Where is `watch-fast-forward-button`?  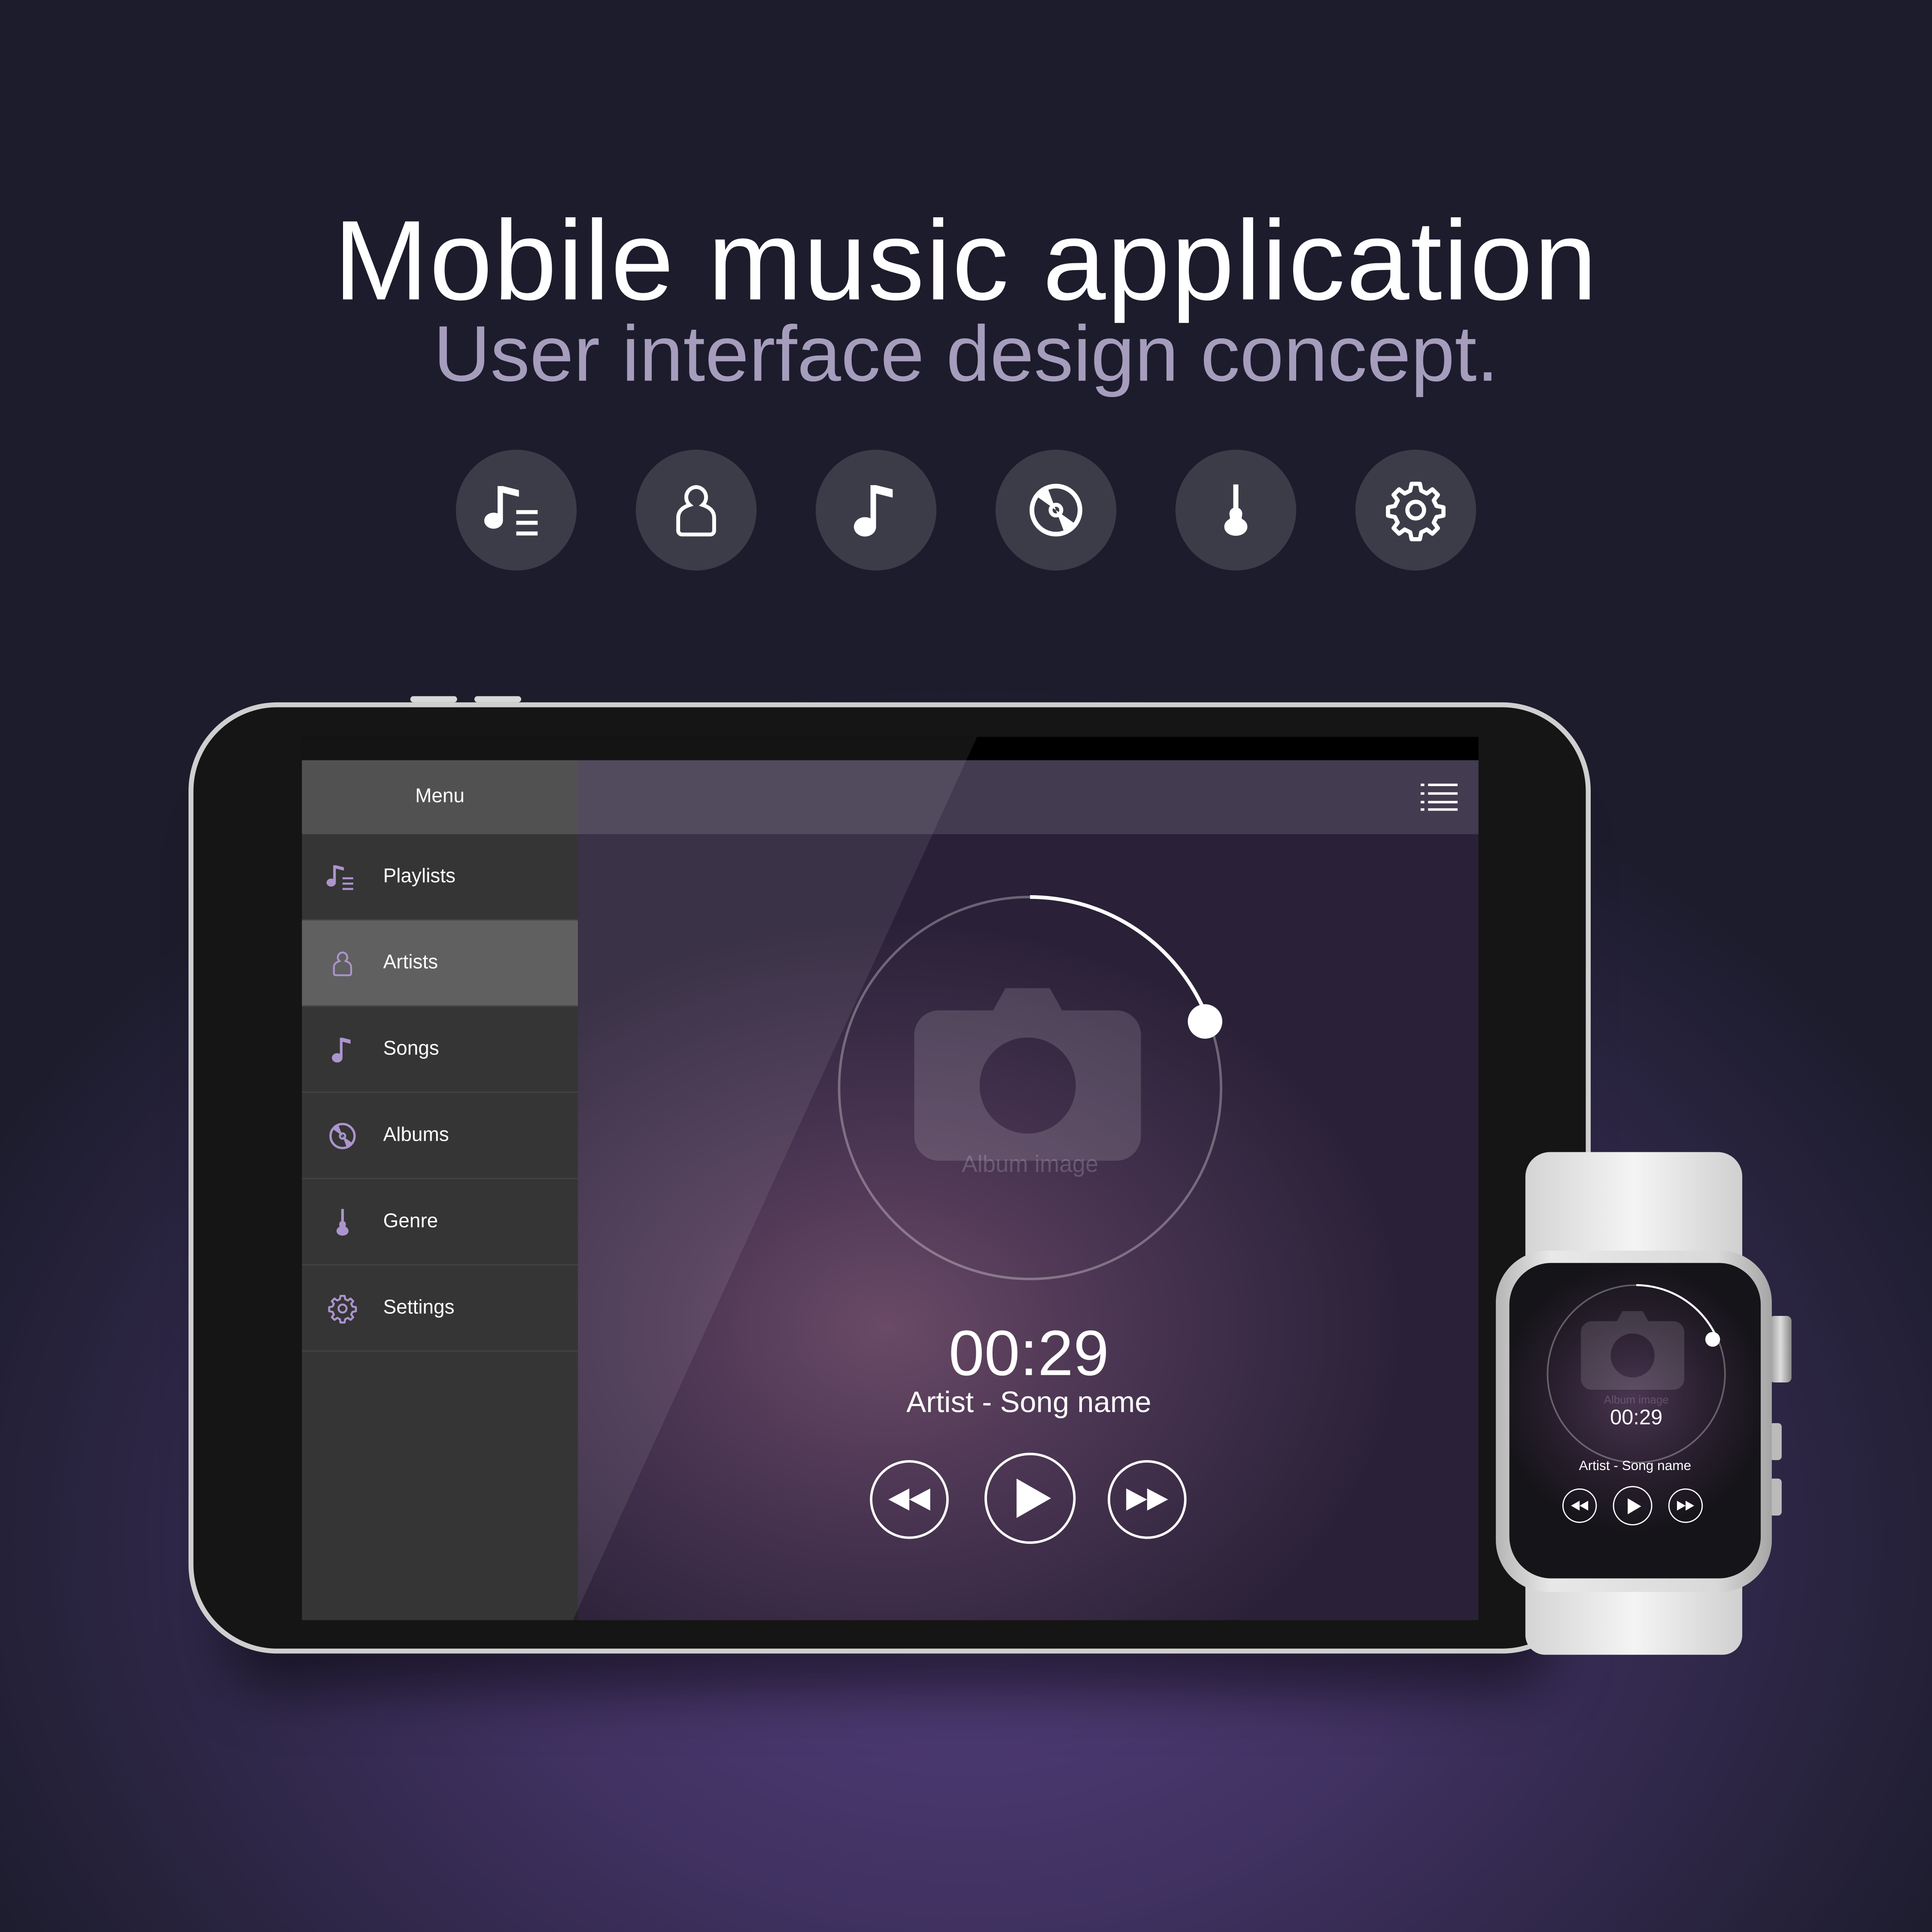 watch-fast-forward-button is located at coordinates (1686, 1506).